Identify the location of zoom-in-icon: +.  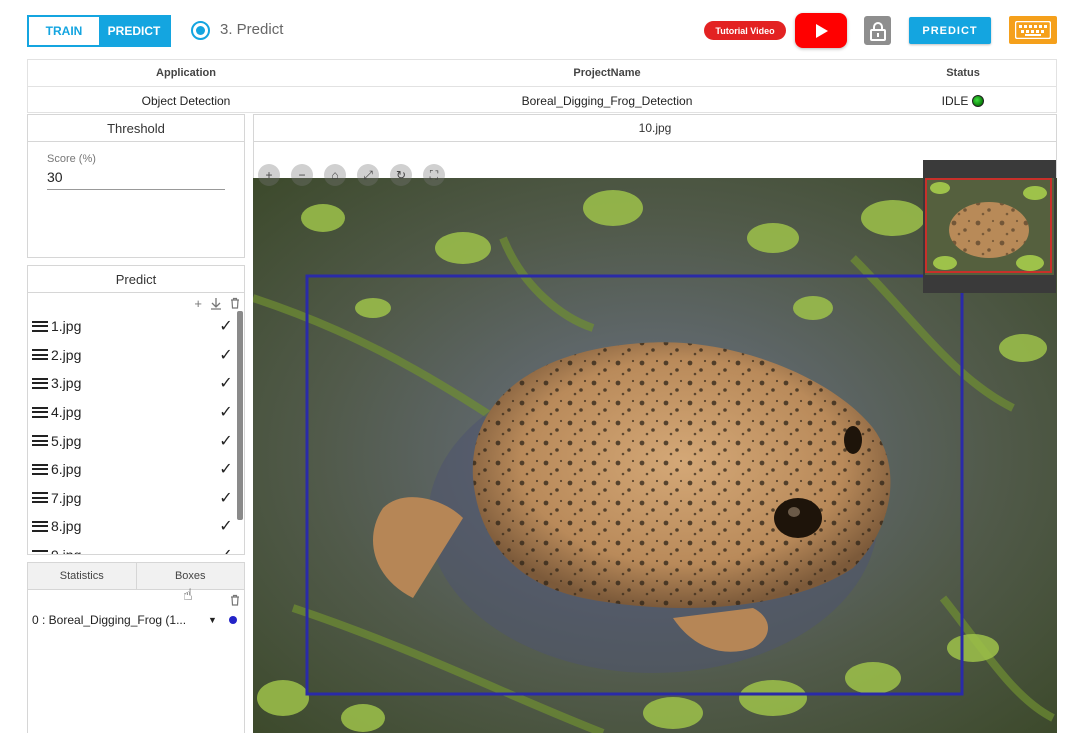
(269, 175).